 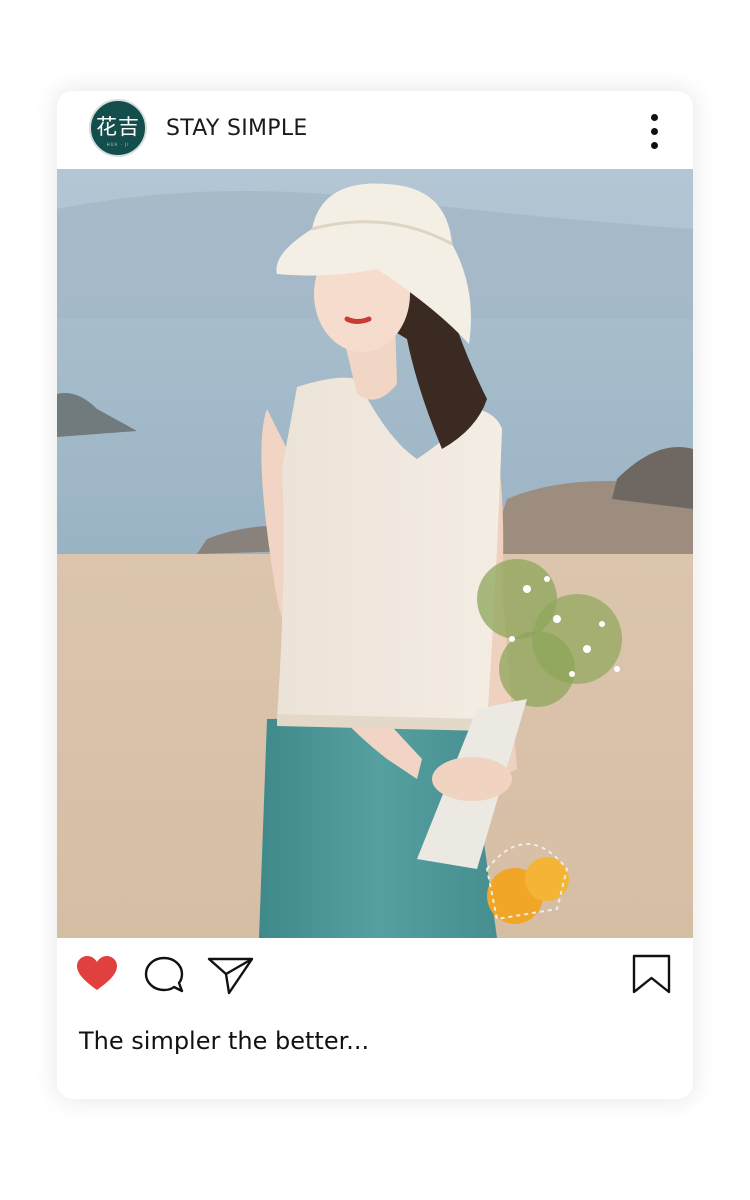 What do you see at coordinates (652, 975) in the screenshot?
I see `bookmark-icon` at bounding box center [652, 975].